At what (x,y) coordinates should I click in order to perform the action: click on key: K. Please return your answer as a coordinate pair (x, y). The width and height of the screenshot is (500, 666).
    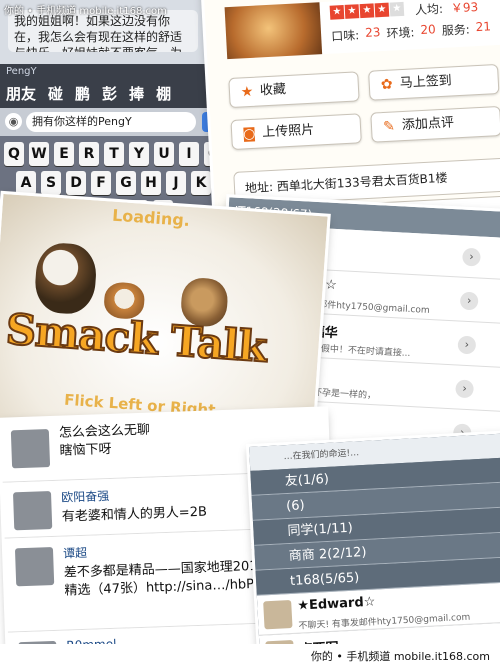
    Looking at the image, I should click on (201, 183).